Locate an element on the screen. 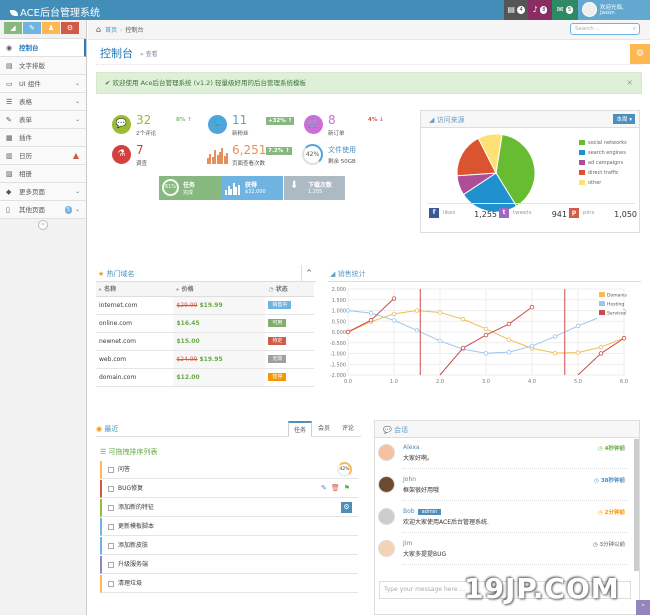 The height and width of the screenshot is (615, 650). chat-name: Bob admin is located at coordinates (422, 511).